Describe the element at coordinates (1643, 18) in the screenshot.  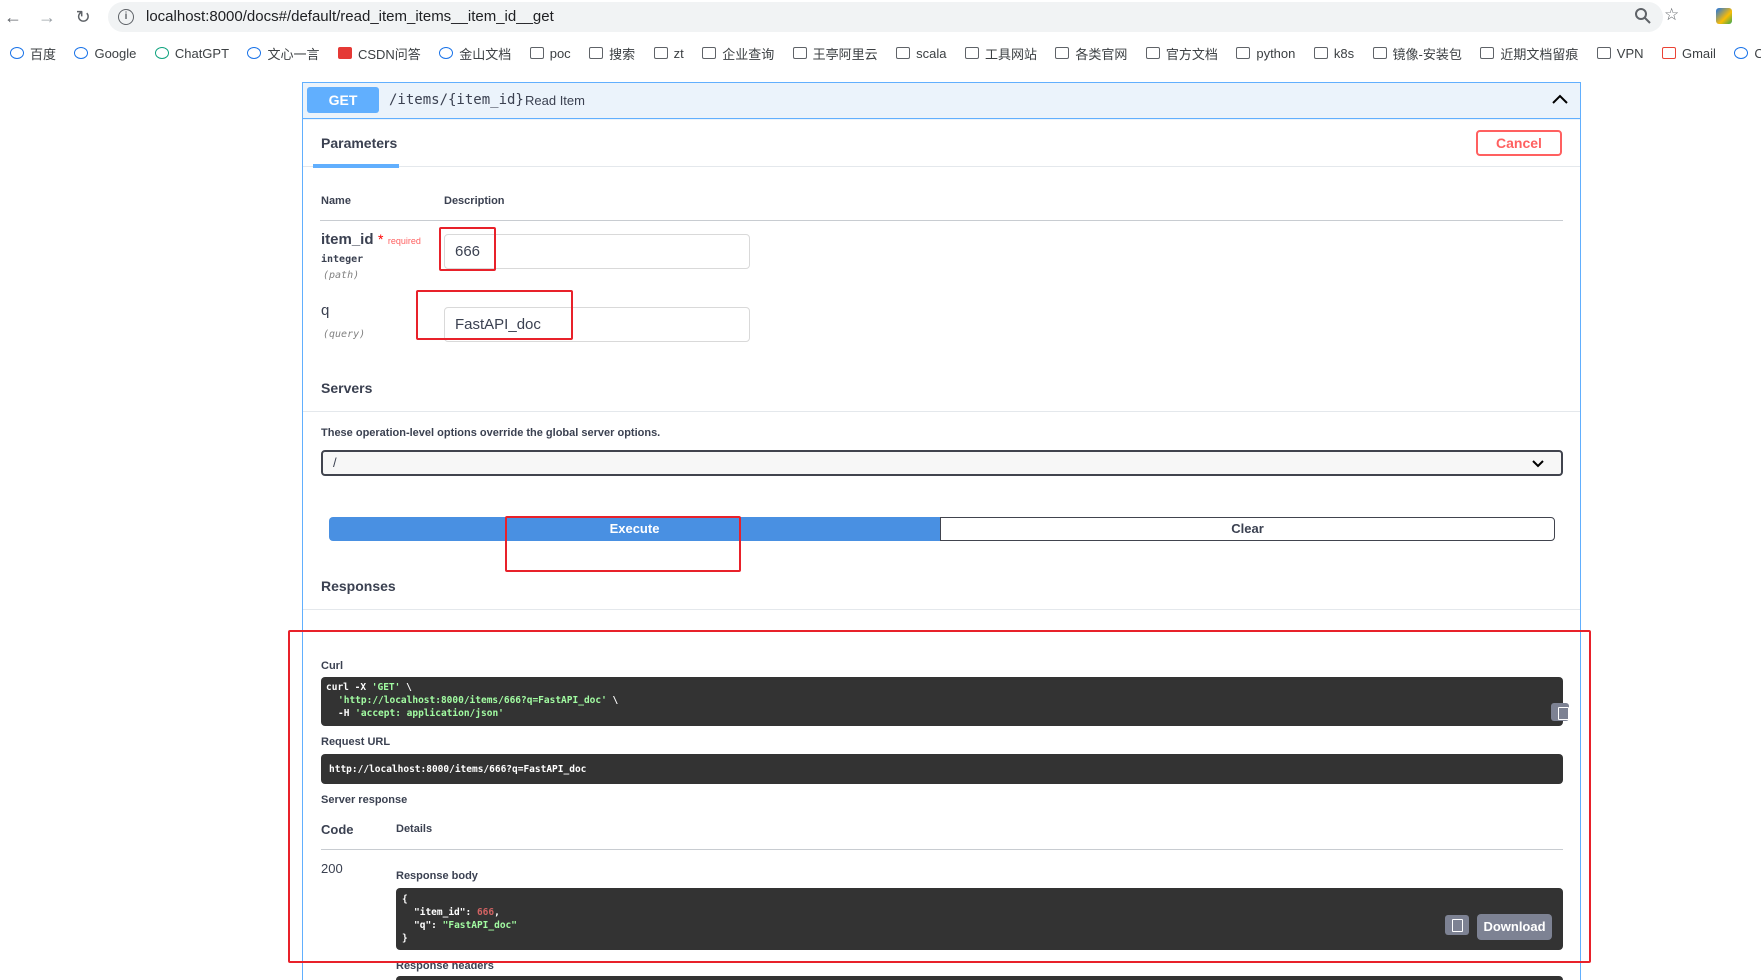
I see `zoom-icon` at that location.